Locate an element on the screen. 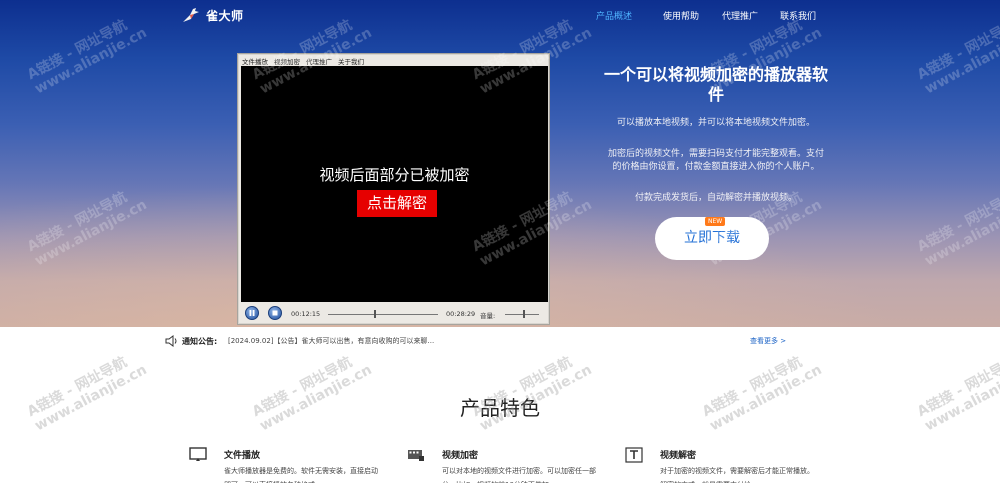 The image size is (1000, 483). notice-more-link: 查看更多 > is located at coordinates (768, 341).